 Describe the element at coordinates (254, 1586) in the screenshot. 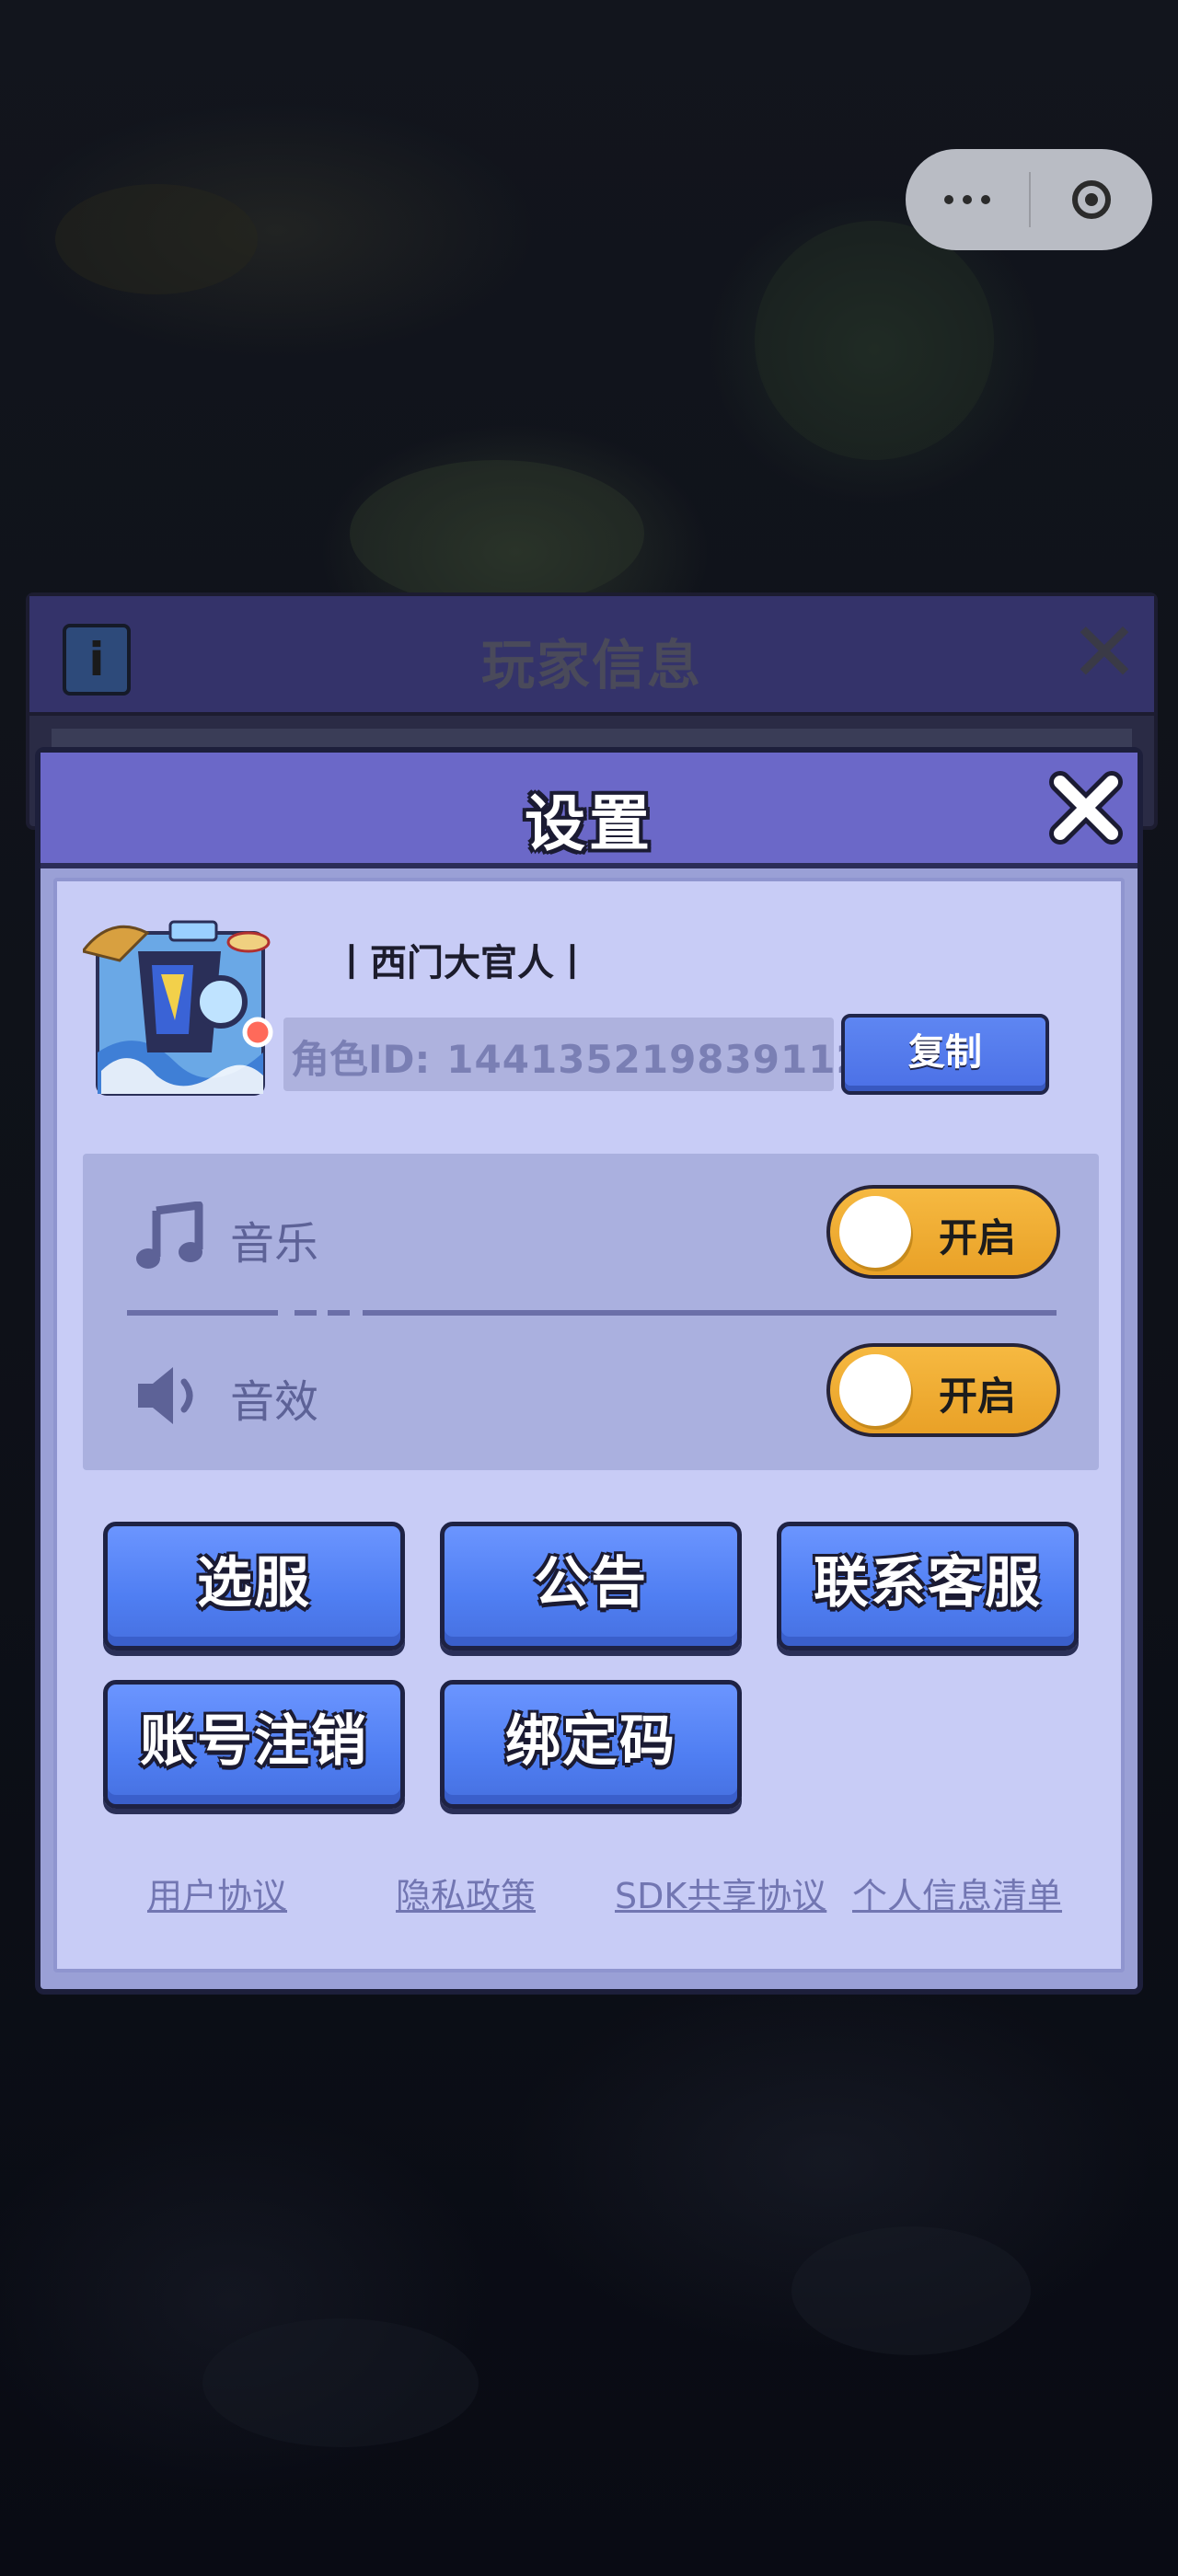

I see `select-server-button: 选服` at that location.